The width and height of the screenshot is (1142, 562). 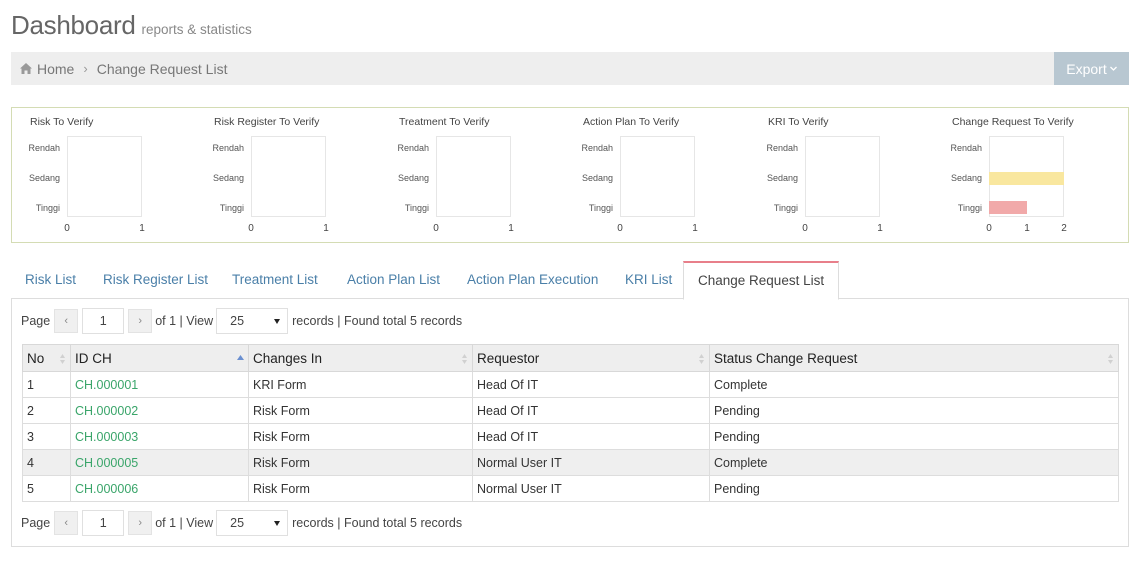 I want to click on column-header-requestor: Requestor, so click(x=591, y=358).